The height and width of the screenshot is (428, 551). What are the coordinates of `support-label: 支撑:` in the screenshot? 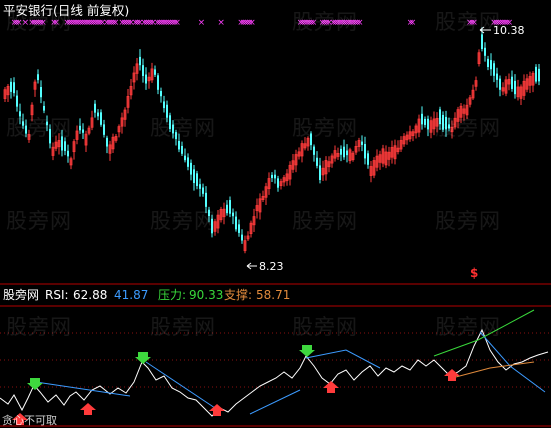 It's located at (238, 295).